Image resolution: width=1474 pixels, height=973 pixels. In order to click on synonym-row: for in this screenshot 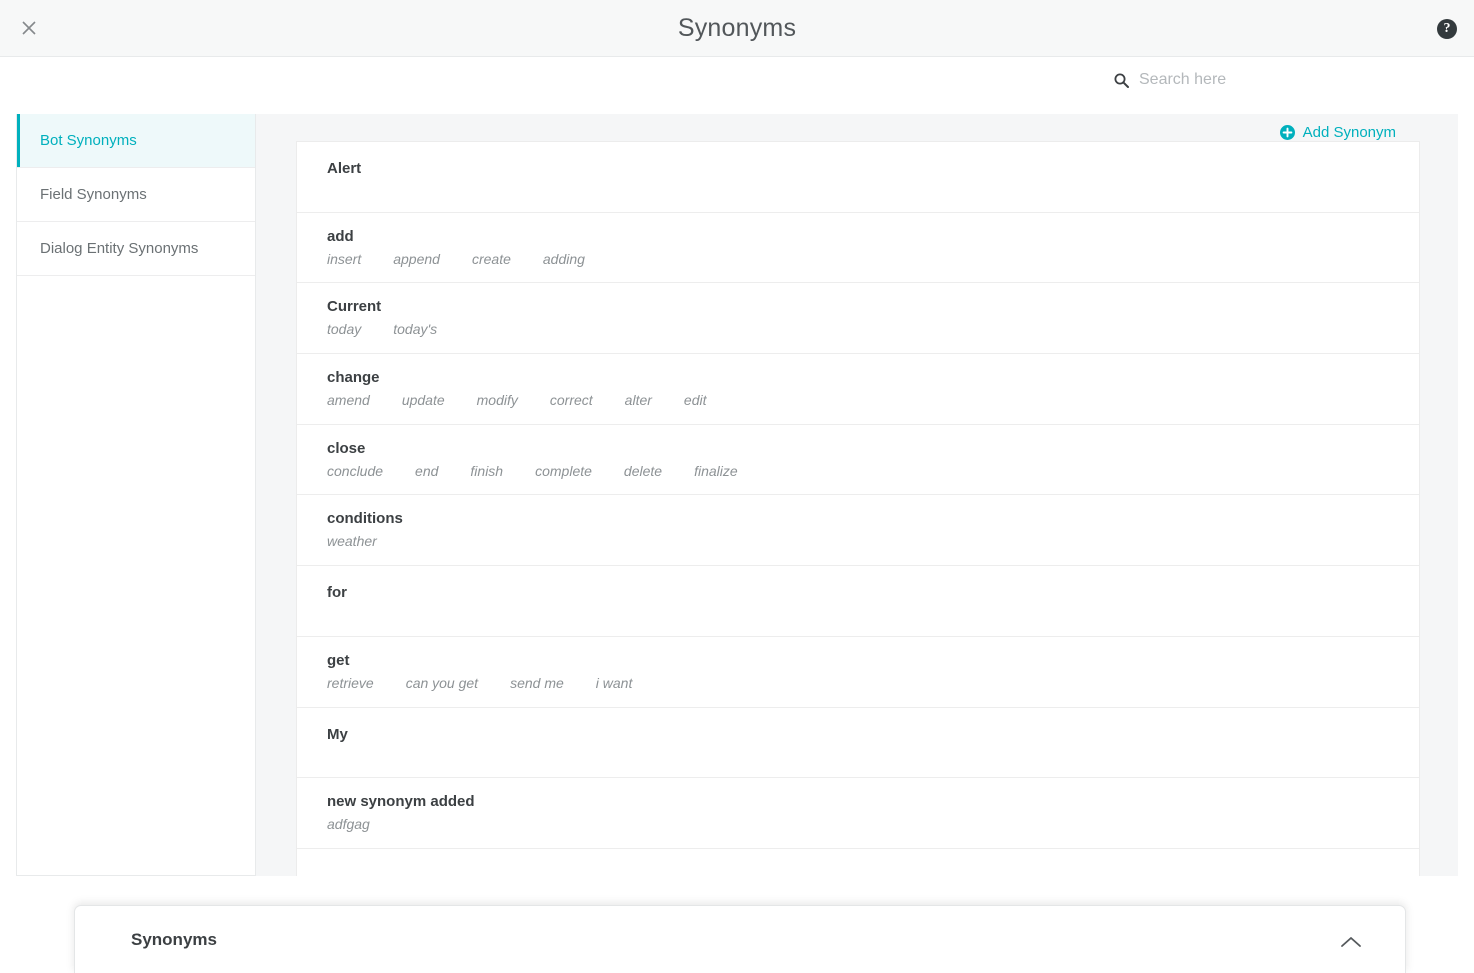, I will do `click(858, 601)`.